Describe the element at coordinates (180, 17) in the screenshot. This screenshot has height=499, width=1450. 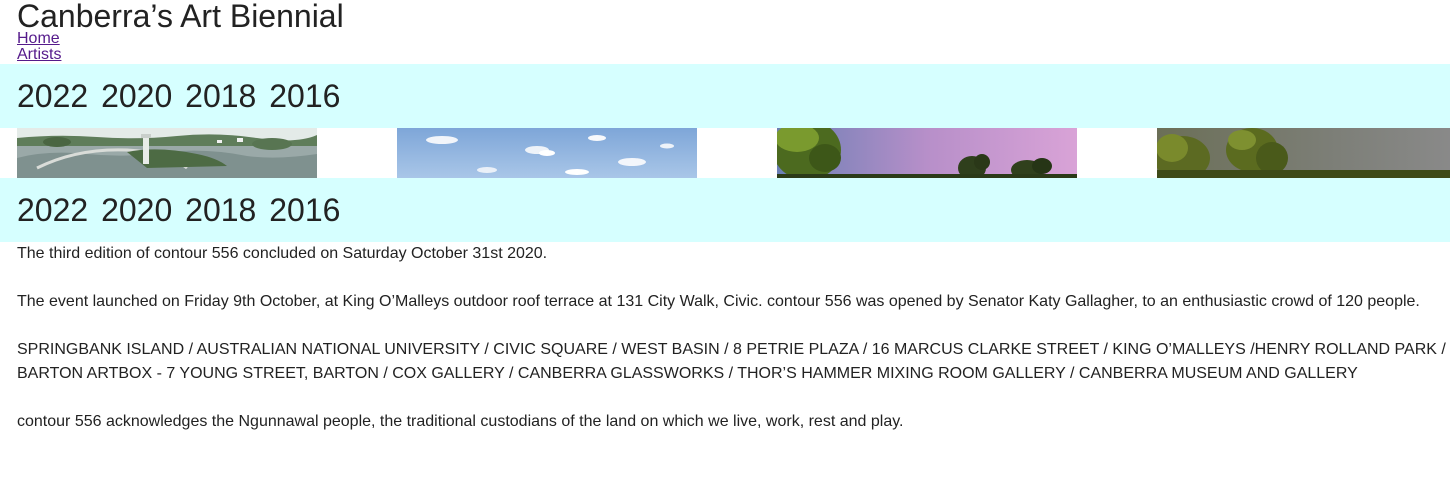
I see `site-title: Canberra’s Art Biennial` at that location.